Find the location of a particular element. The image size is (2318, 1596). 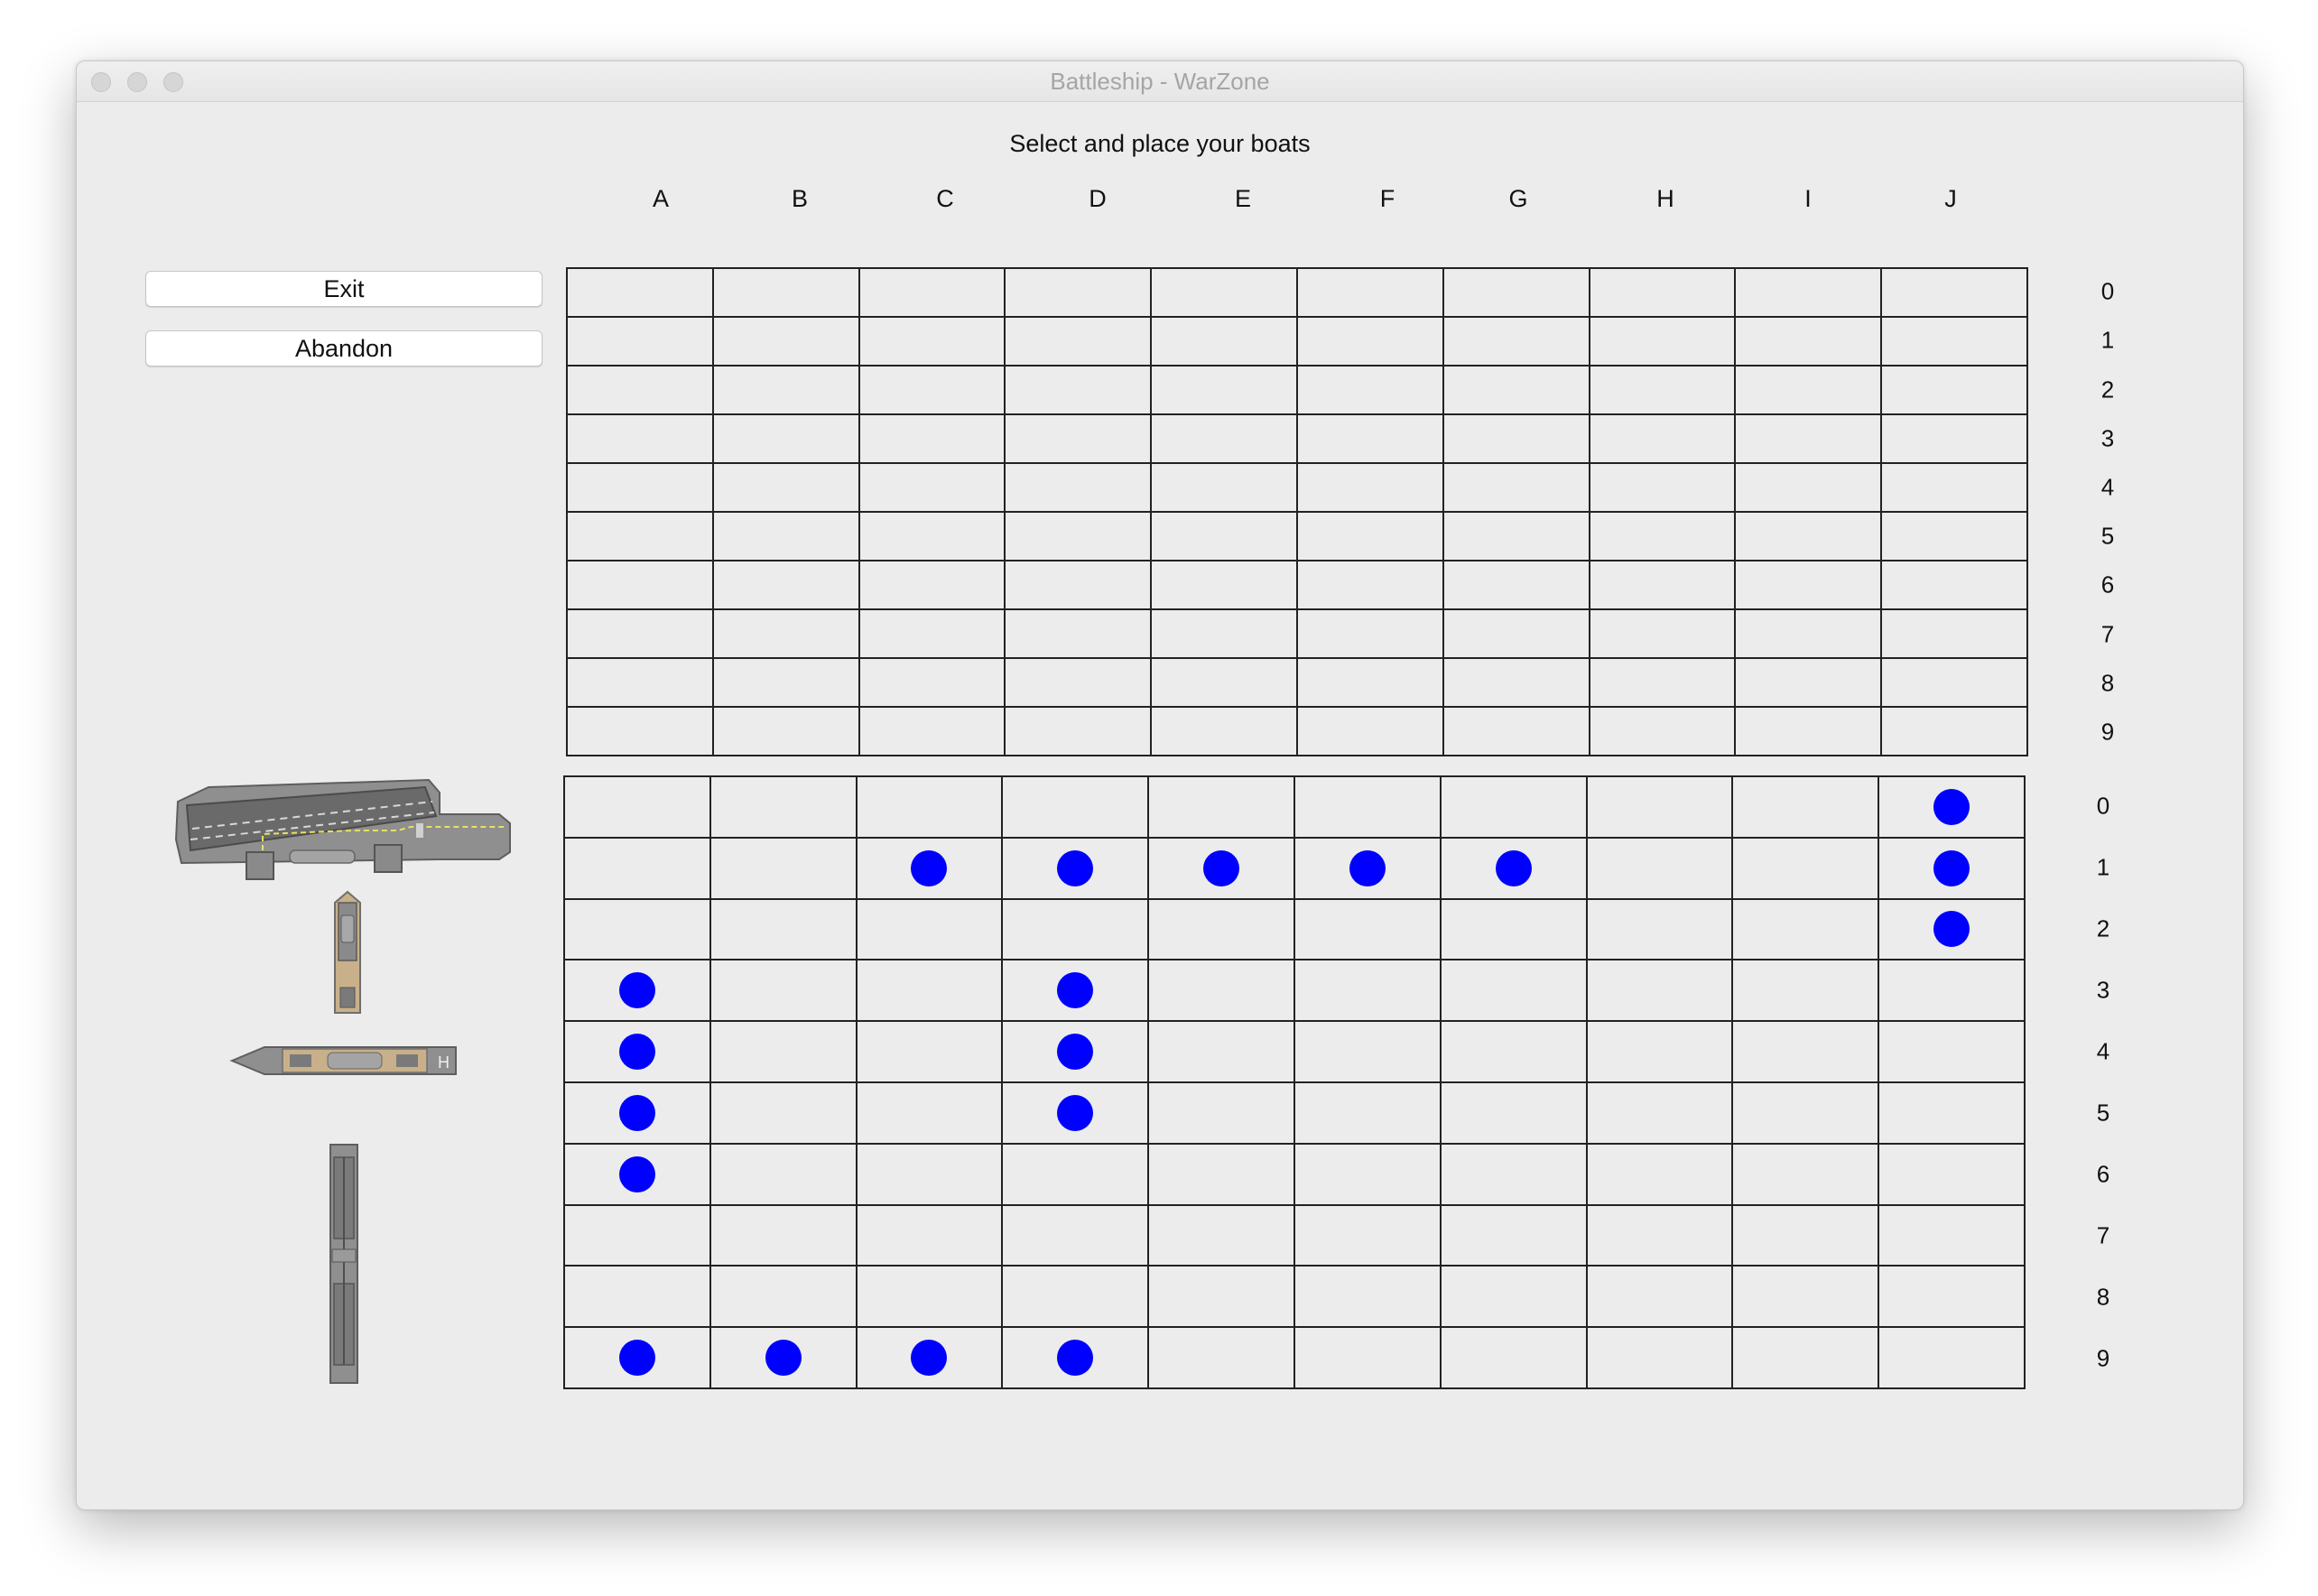

opponent-cell-c5 is located at coordinates (932, 537).